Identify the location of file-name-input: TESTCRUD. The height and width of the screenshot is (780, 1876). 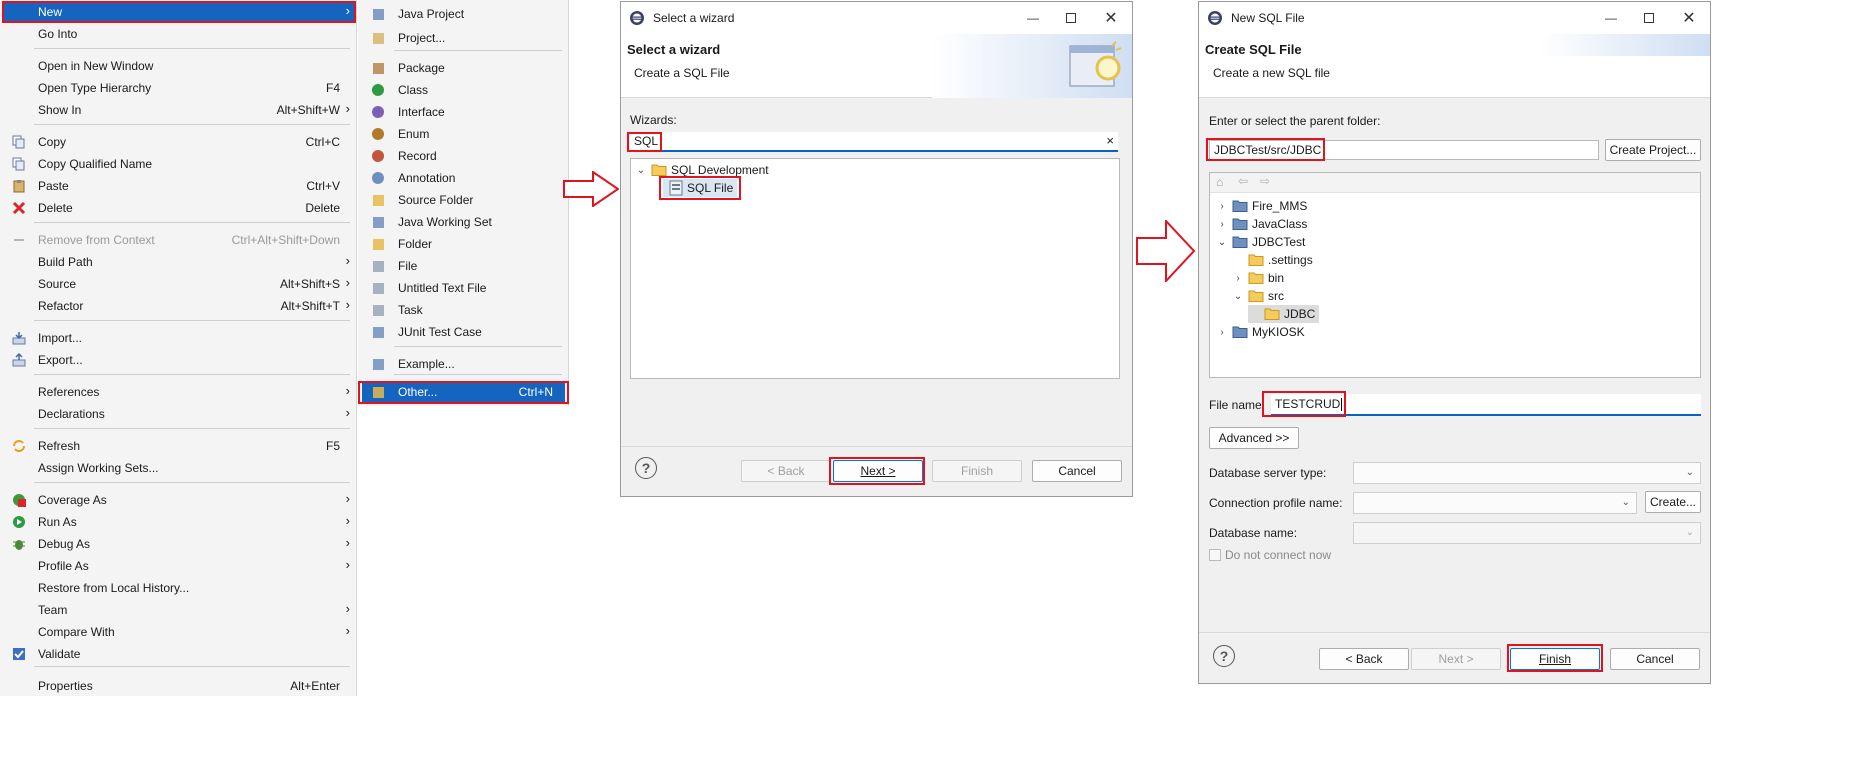
(1486, 405).